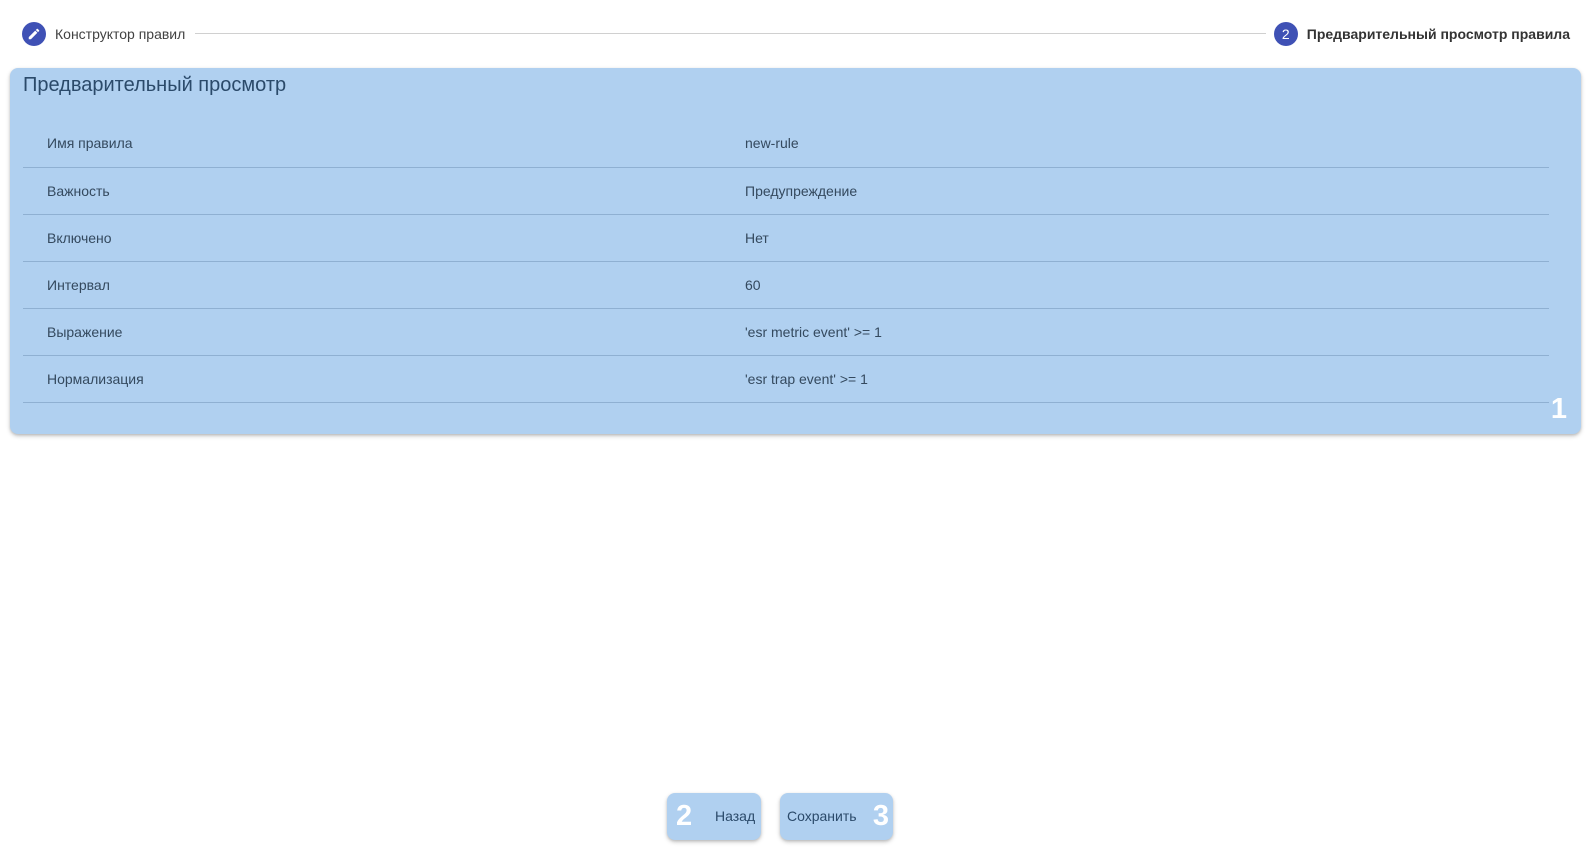  What do you see at coordinates (85, 331) in the screenshot?
I see `row-key: Выражение` at bounding box center [85, 331].